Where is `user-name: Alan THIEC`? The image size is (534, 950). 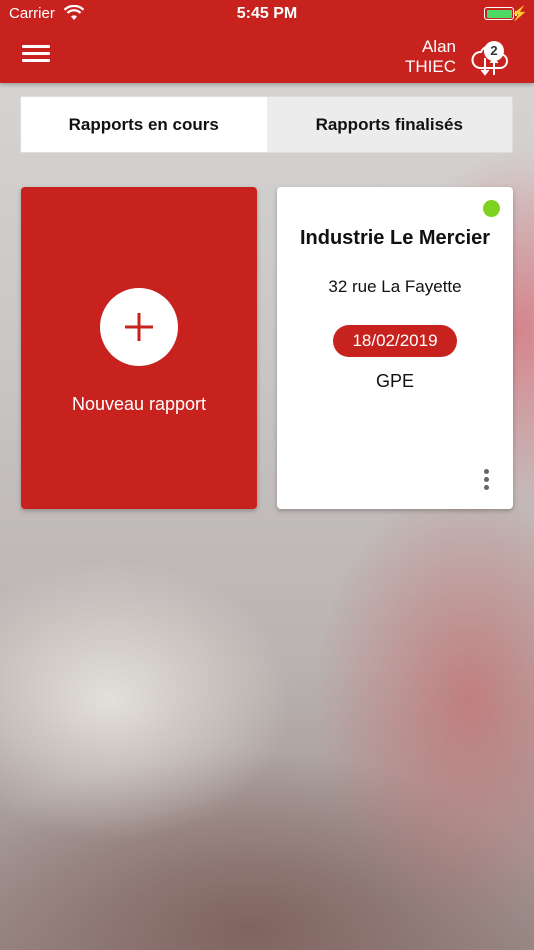 user-name: Alan THIEC is located at coordinates (430, 57).